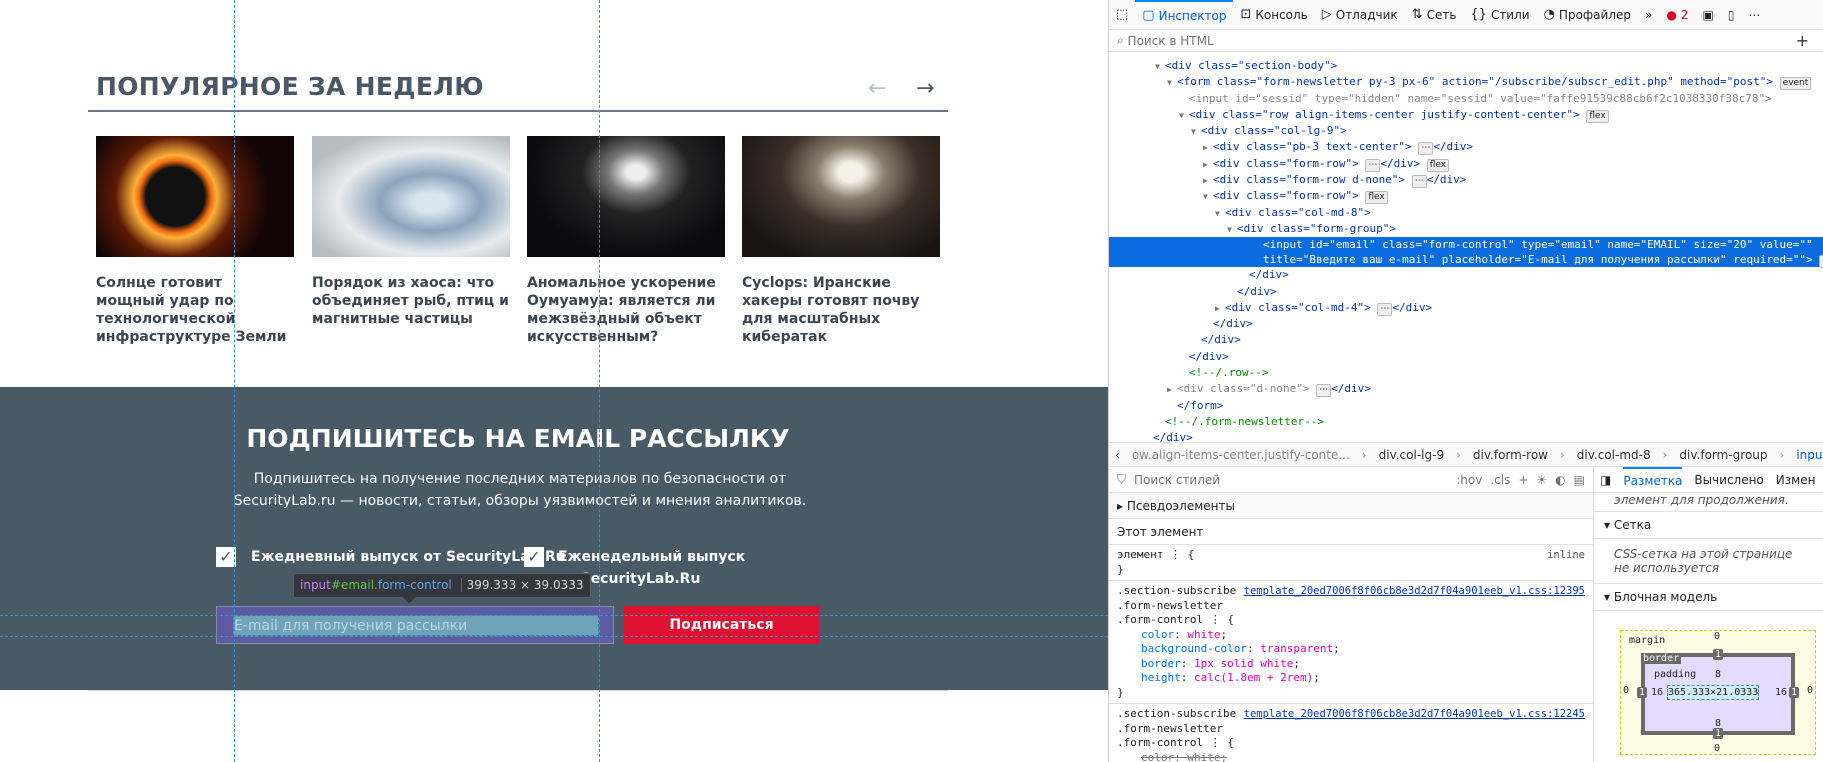 This screenshot has height=762, width=1823. What do you see at coordinates (1541, 480) in the screenshot?
I see `light-theme-icon: ☀` at bounding box center [1541, 480].